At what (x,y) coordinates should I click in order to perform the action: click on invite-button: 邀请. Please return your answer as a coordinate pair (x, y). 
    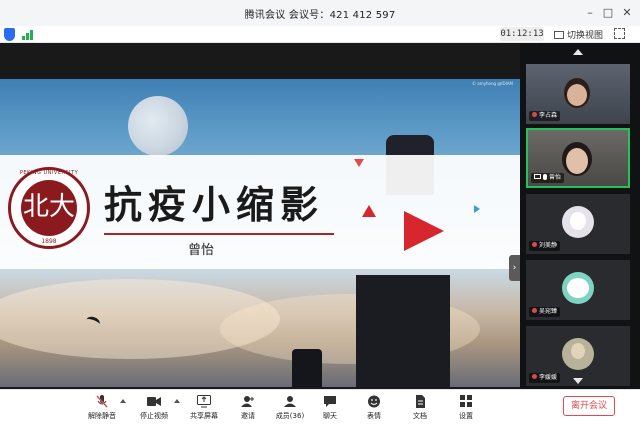
    Looking at the image, I should click on (248, 408).